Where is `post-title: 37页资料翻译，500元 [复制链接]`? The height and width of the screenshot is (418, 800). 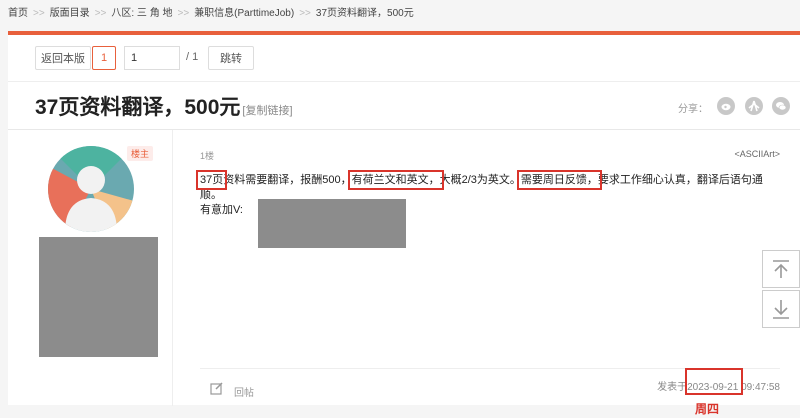
post-title: 37页资料翻译，500元 [复制链接] is located at coordinates (164, 106).